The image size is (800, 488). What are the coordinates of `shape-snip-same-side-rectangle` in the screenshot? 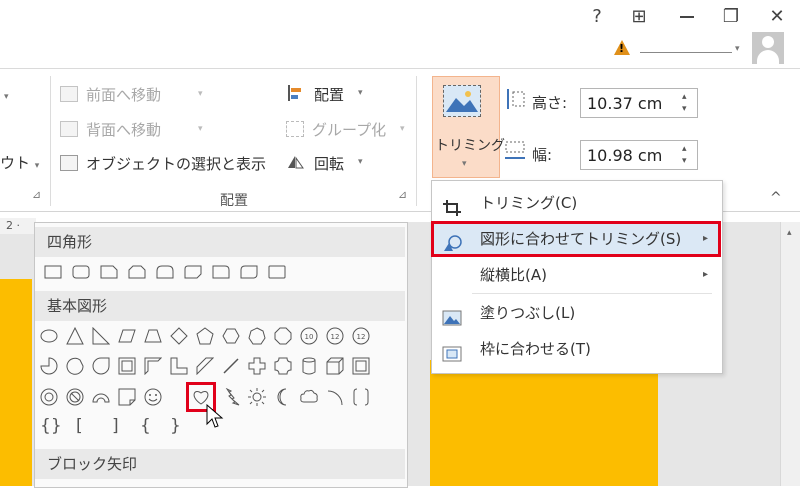 It's located at (137, 272).